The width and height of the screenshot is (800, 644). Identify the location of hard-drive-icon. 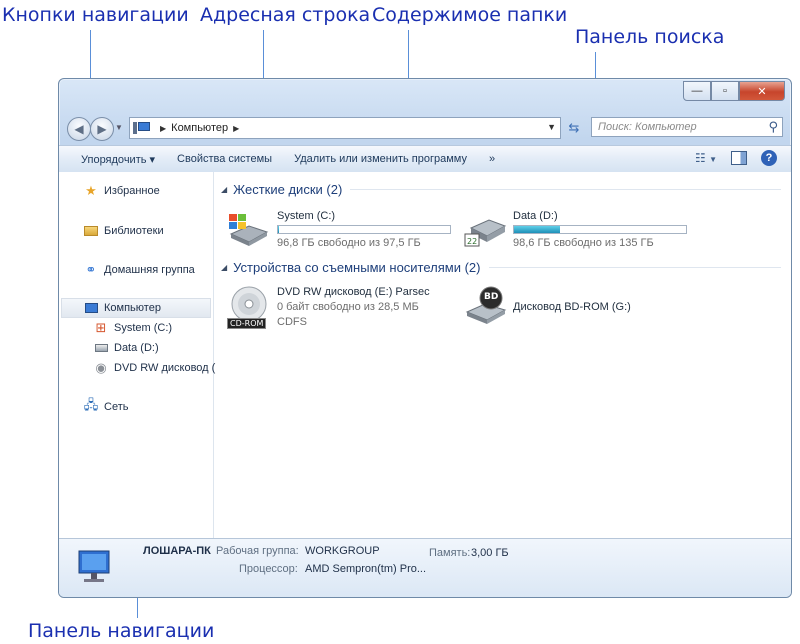
(101, 348).